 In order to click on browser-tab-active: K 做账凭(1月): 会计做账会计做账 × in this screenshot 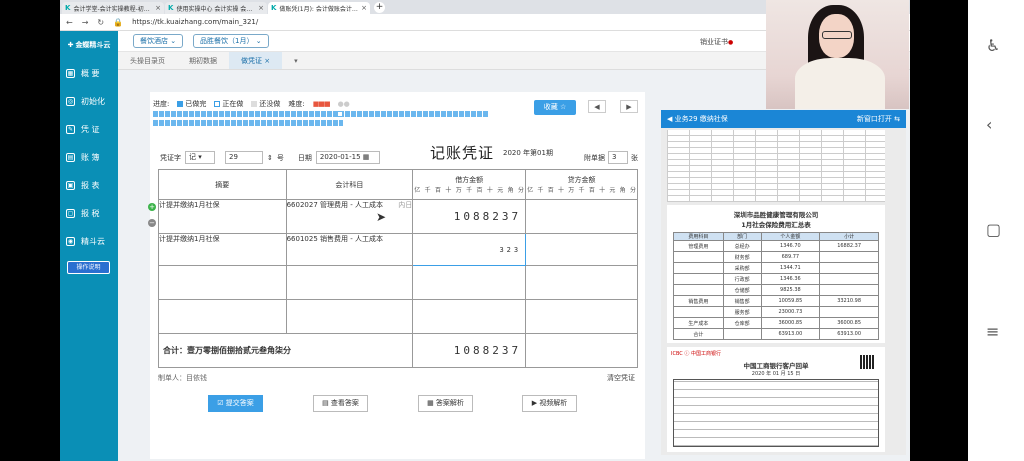, I will do `click(319, 8)`.